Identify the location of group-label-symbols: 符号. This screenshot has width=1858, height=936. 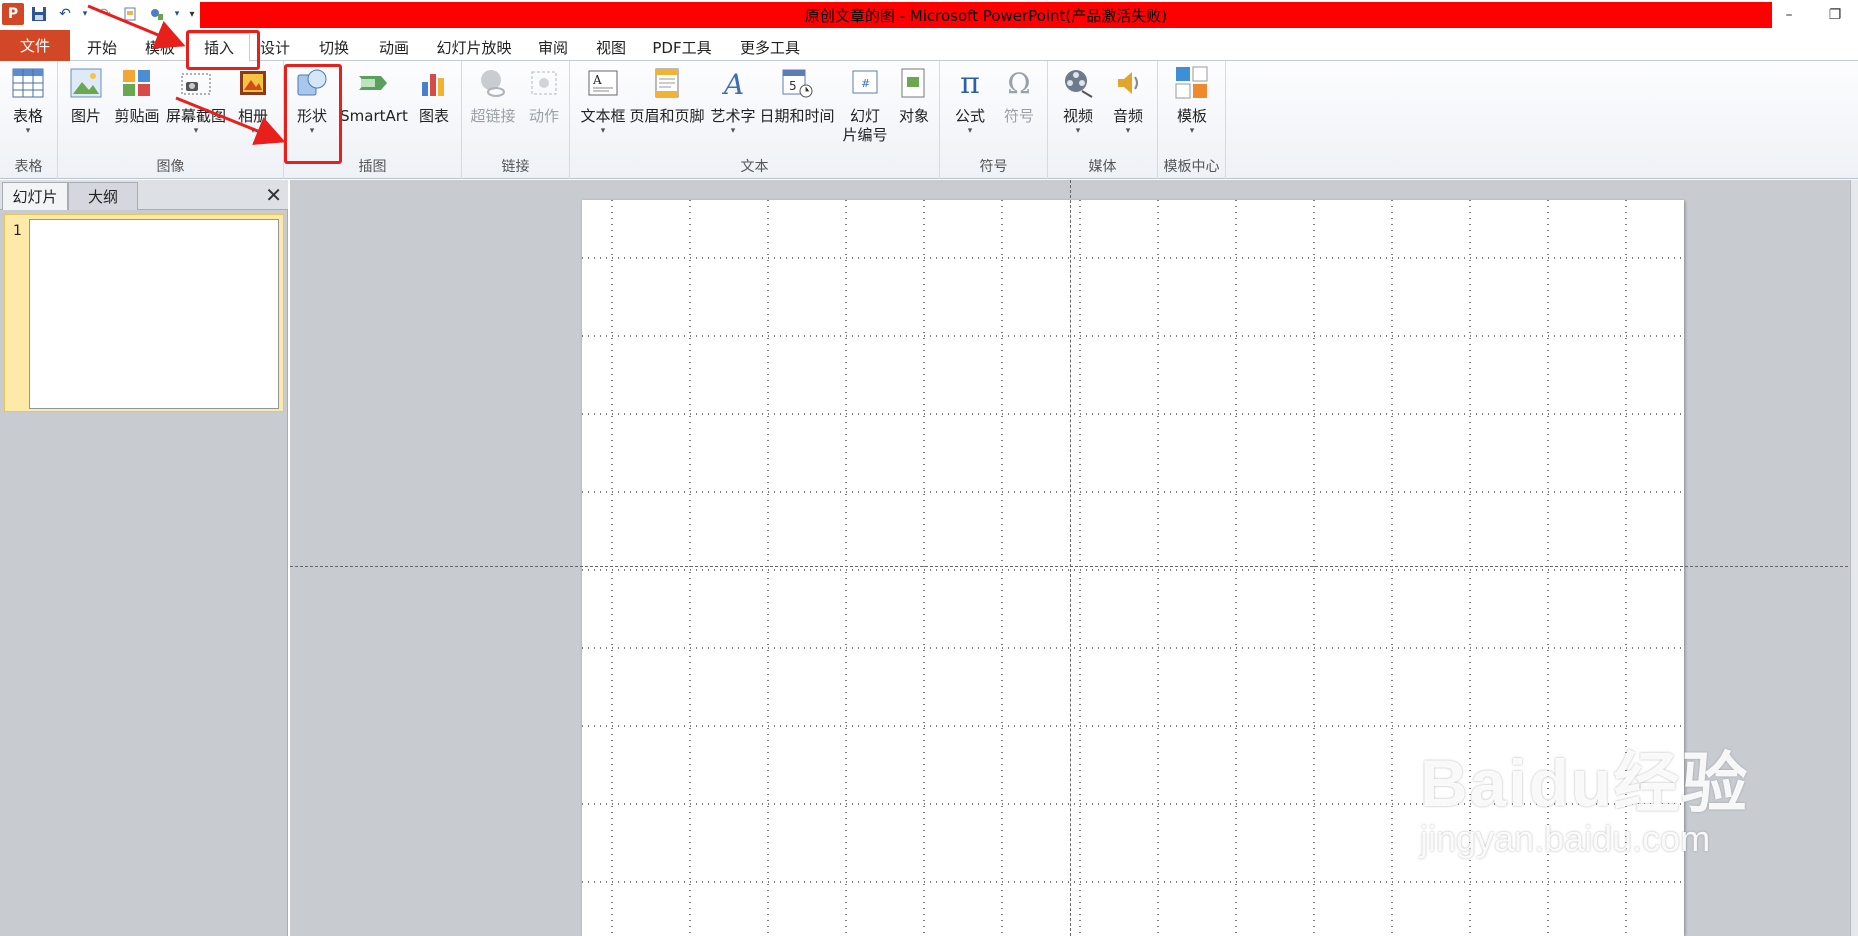
(993, 167).